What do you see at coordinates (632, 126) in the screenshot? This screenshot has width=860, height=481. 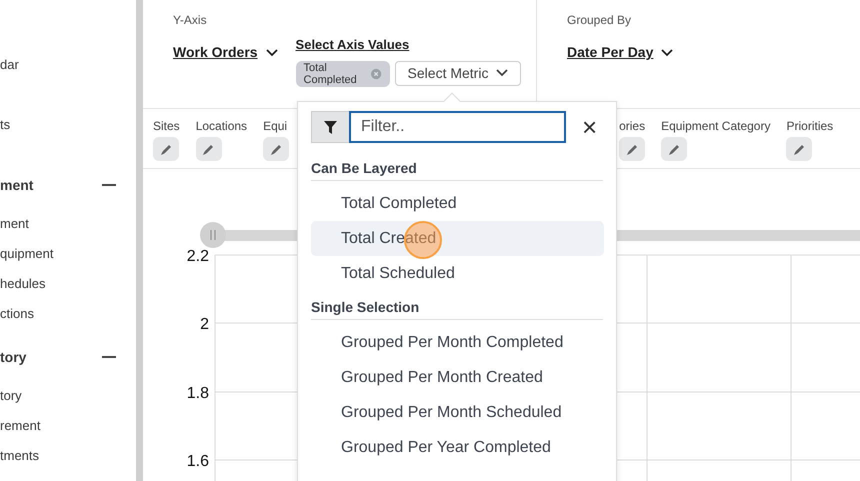 I see `filter-label: ories` at bounding box center [632, 126].